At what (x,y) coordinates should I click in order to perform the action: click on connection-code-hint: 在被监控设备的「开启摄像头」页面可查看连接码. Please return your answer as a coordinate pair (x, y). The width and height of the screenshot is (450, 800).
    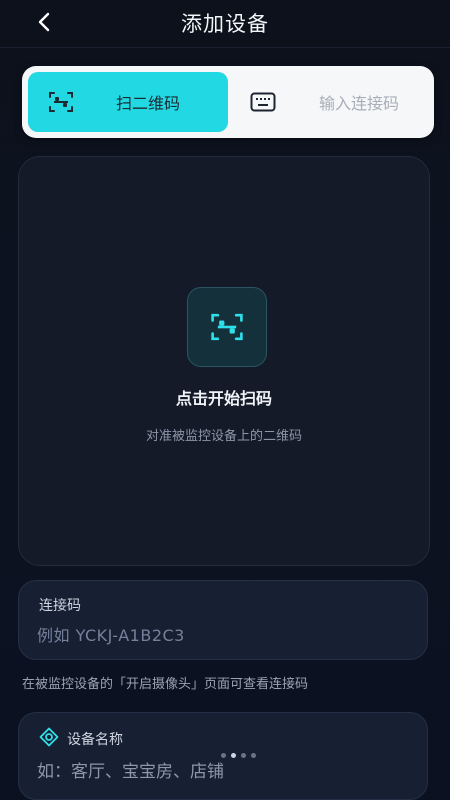
    Looking at the image, I should click on (165, 684).